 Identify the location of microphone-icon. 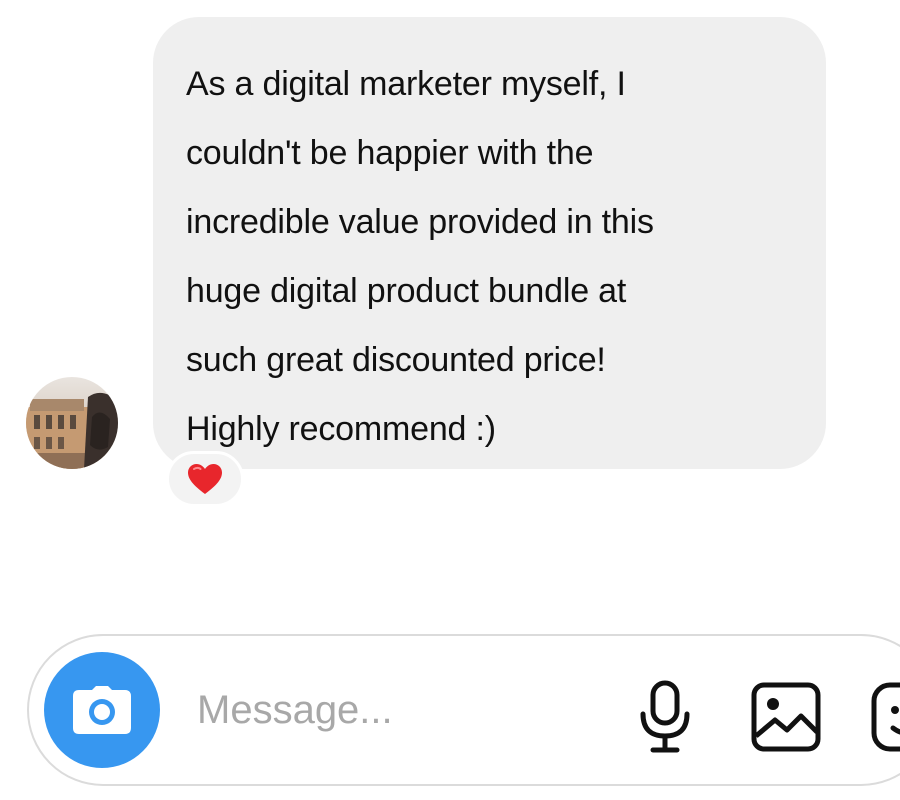
(665, 716).